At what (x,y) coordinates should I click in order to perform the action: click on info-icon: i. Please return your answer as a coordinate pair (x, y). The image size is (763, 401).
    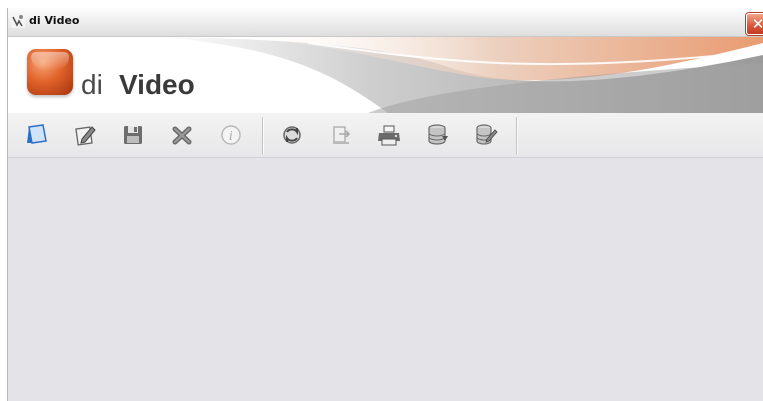
    Looking at the image, I should click on (231, 135).